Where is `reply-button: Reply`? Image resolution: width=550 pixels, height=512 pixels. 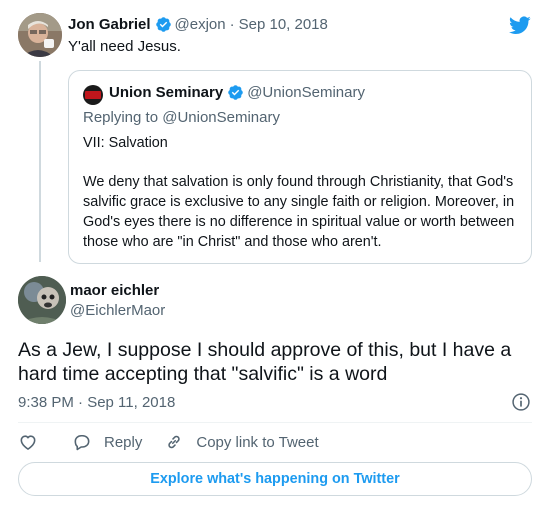 reply-button: Reply is located at coordinates (107, 442).